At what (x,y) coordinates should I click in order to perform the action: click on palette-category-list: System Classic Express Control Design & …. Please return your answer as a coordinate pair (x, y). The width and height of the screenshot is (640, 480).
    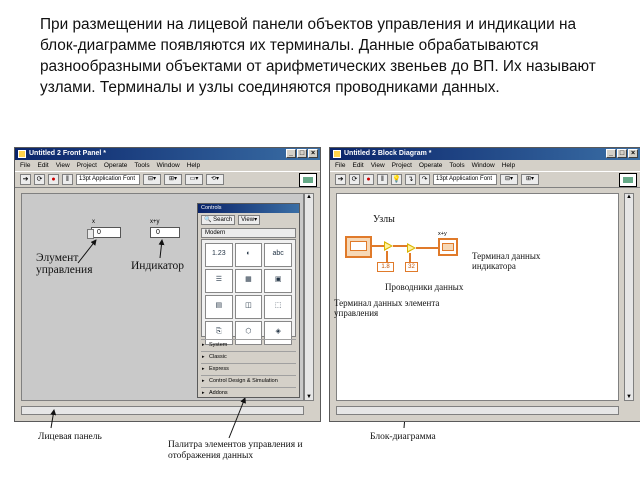
    Looking at the image, I should click on (248, 369).